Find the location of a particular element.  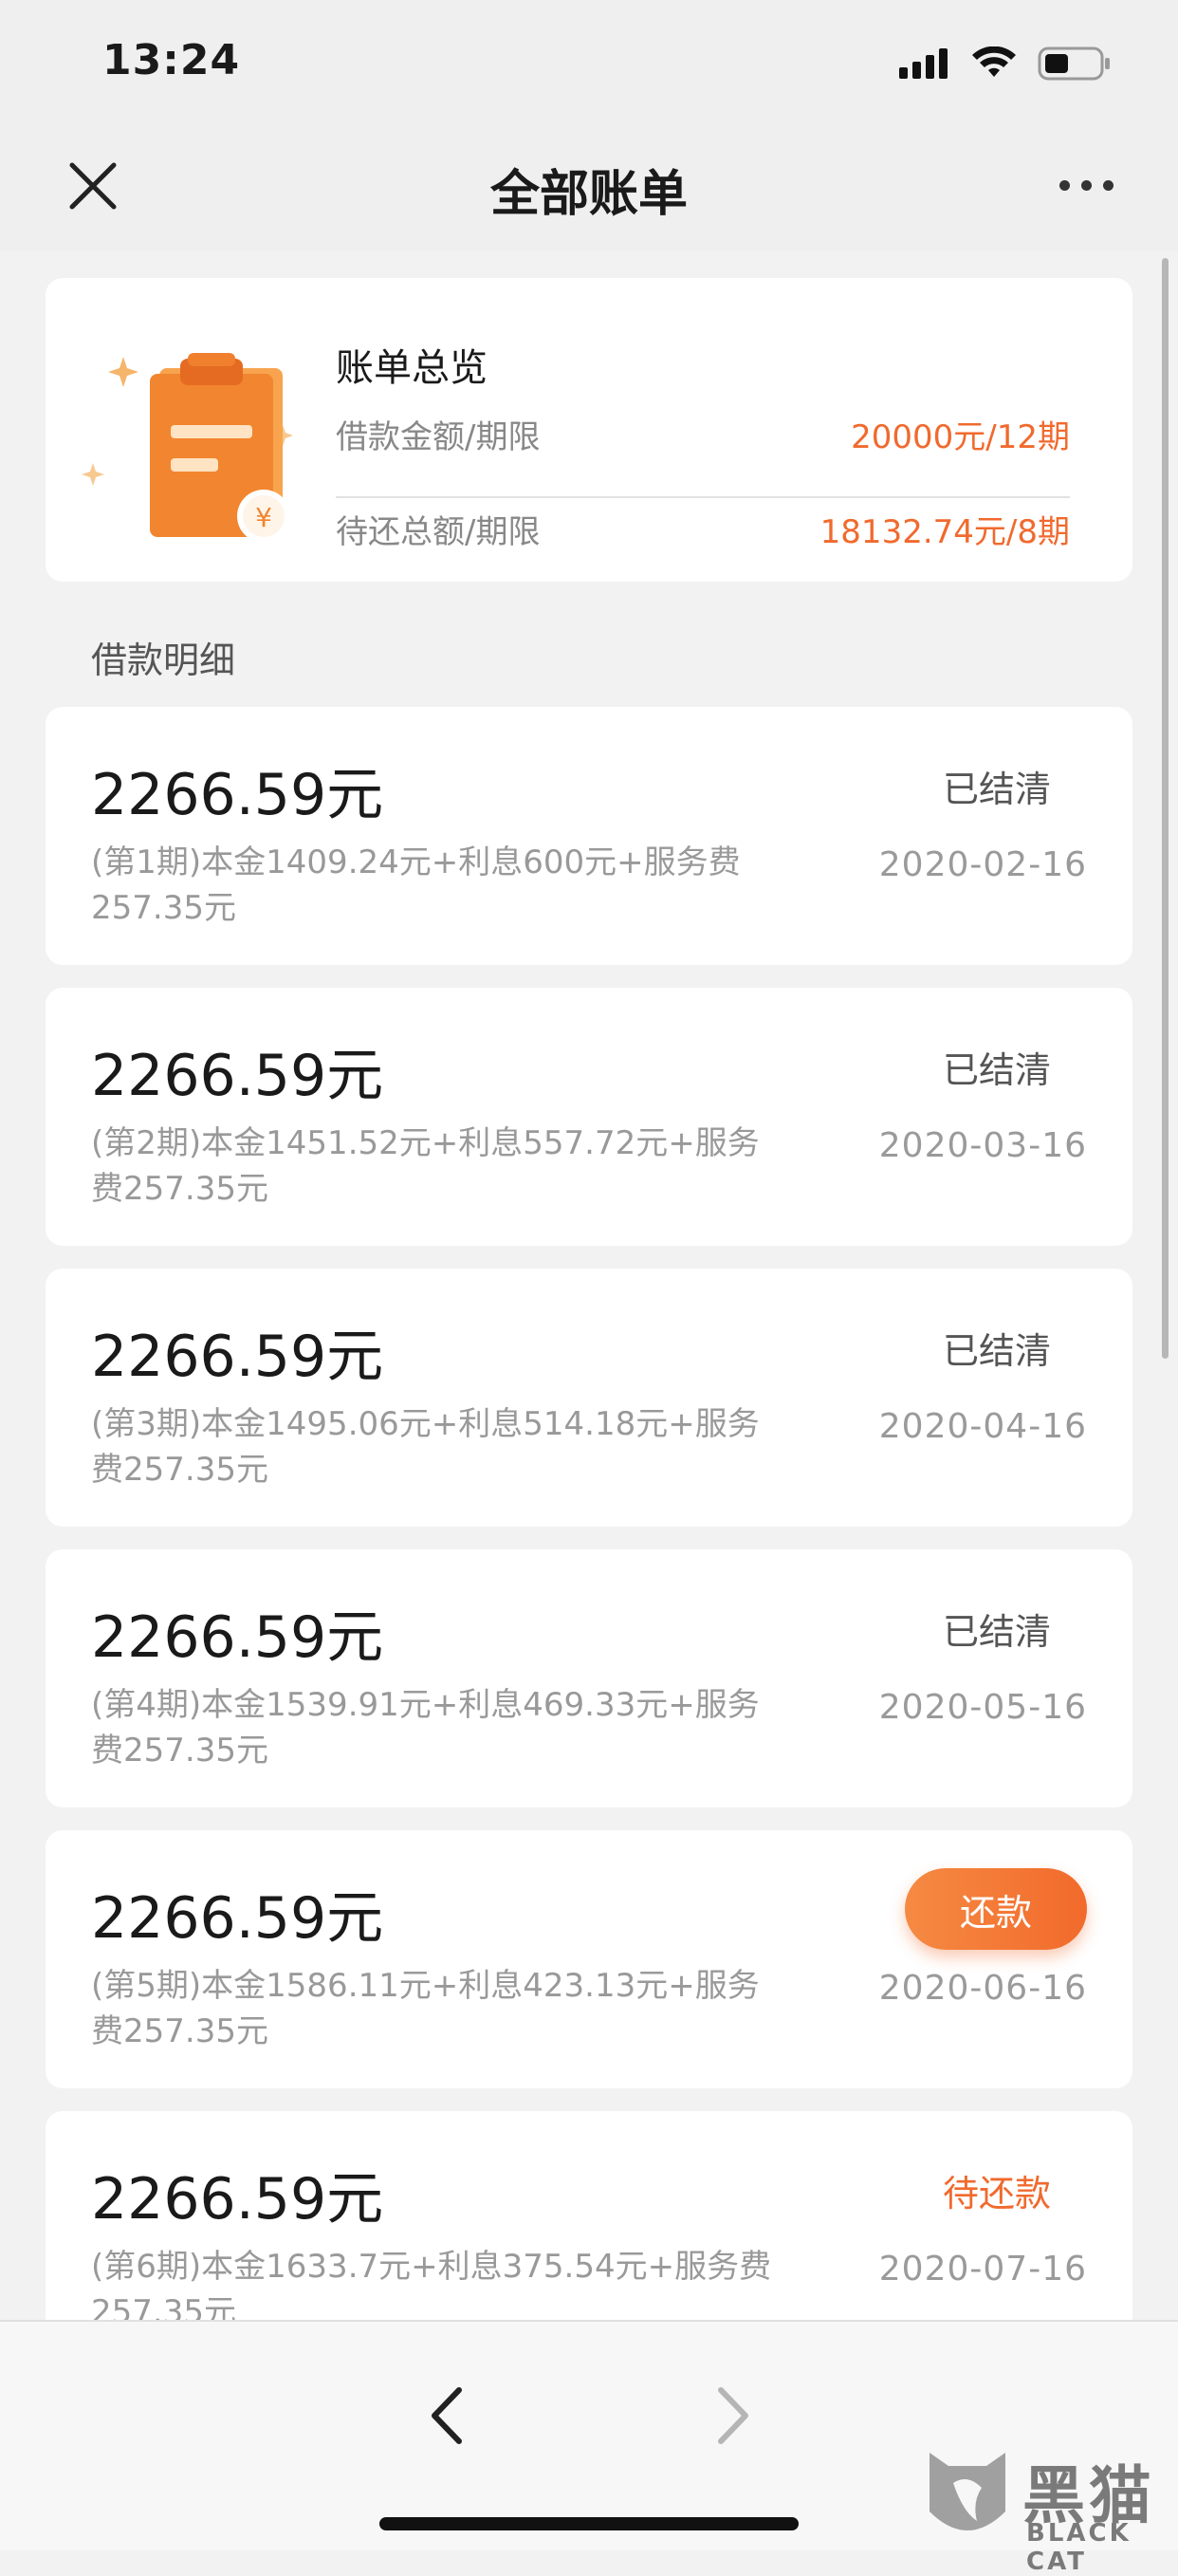

loan-amount-row: 借款金额/期限 20000元/12期 is located at coordinates (703, 439).